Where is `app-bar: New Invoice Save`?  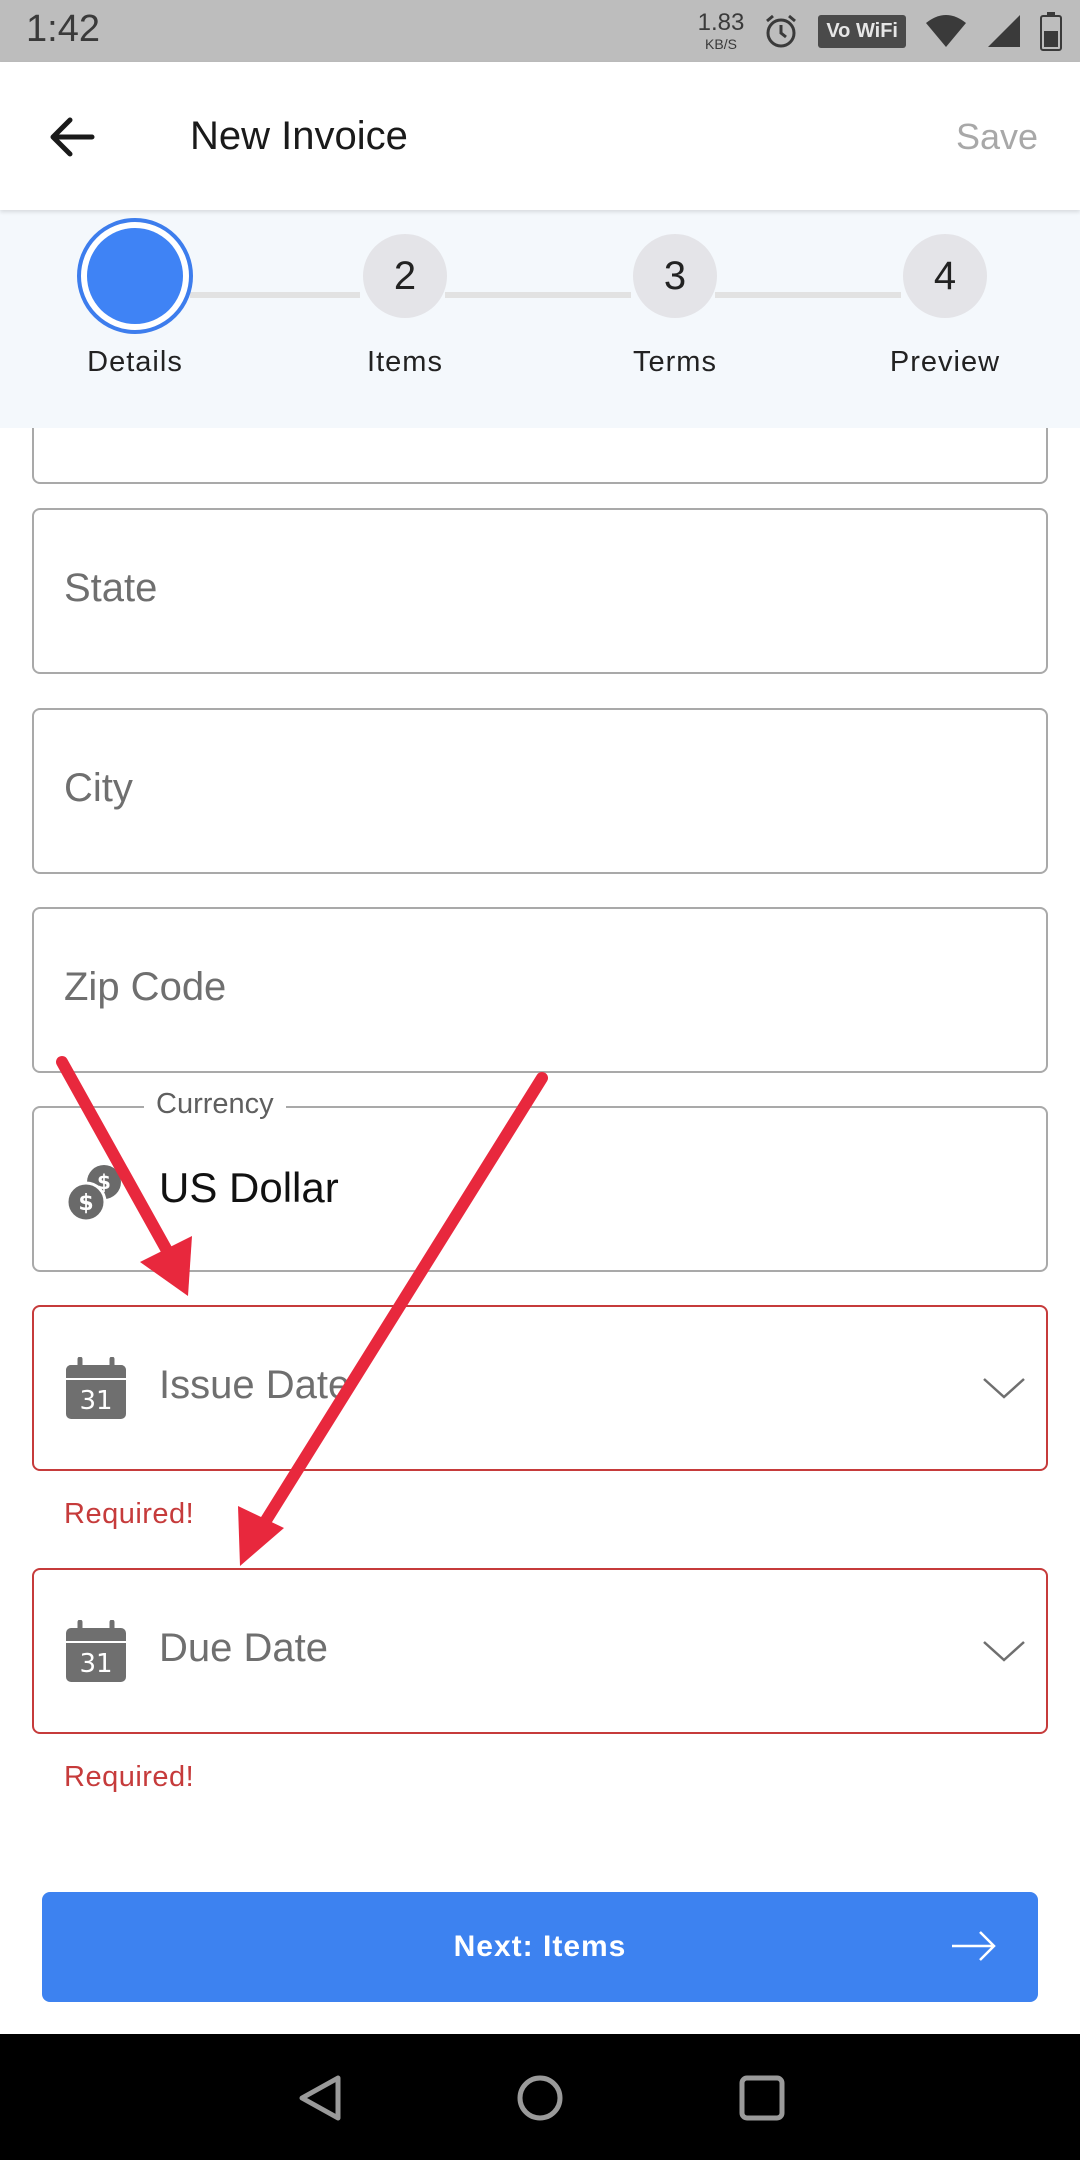
app-bar: New Invoice Save is located at coordinates (540, 136).